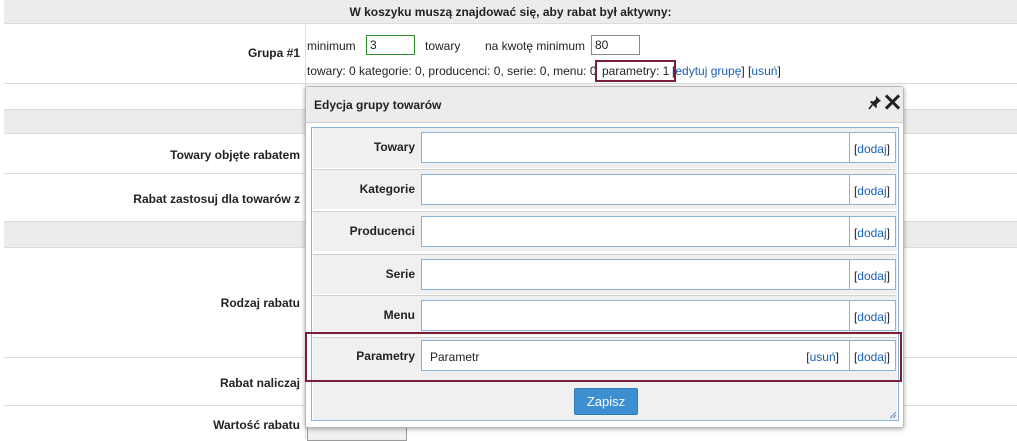  I want to click on row-menu: Menu [dodaj], so click(605, 315).